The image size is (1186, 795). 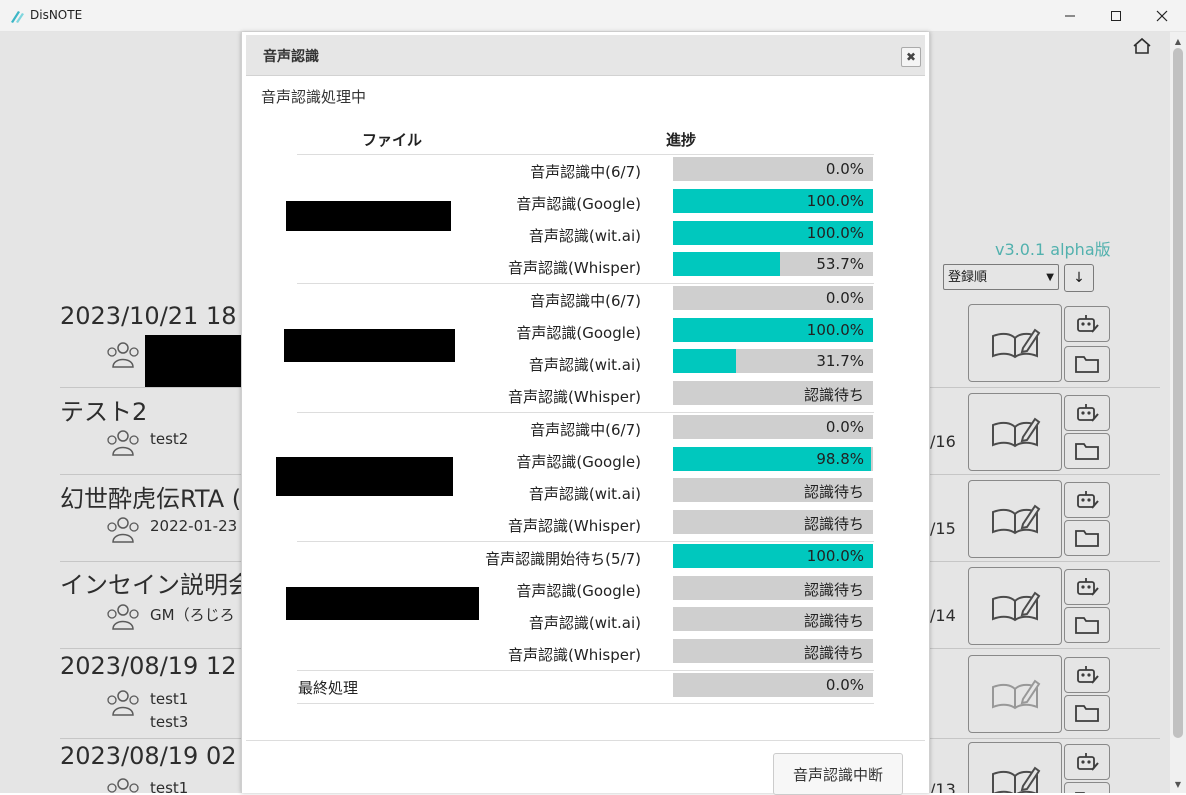 What do you see at coordinates (593, 16) in the screenshot?
I see `title-bar: DisNOTE` at bounding box center [593, 16].